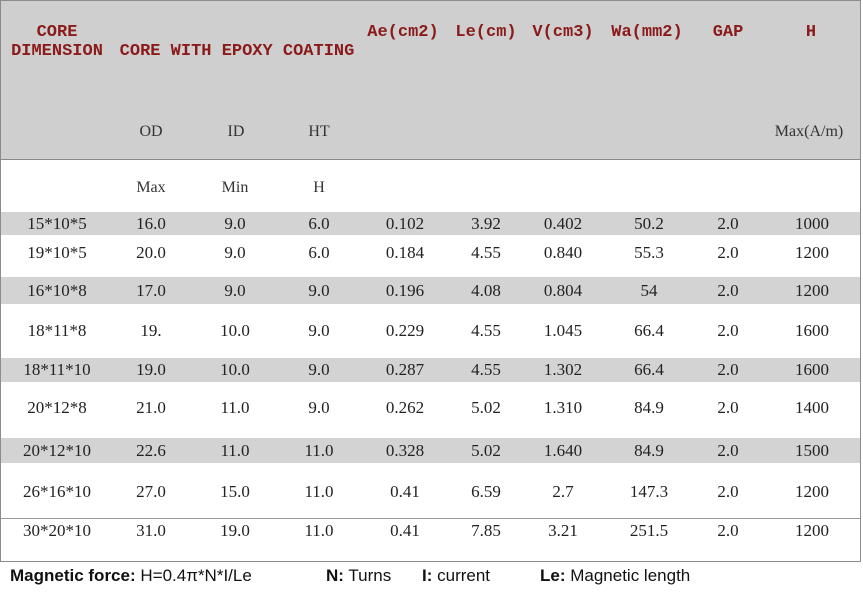 Image resolution: width=863 pixels, height=592 pixels. Describe the element at coordinates (563, 330) in the screenshot. I see `cell-v: 1.045` at that location.